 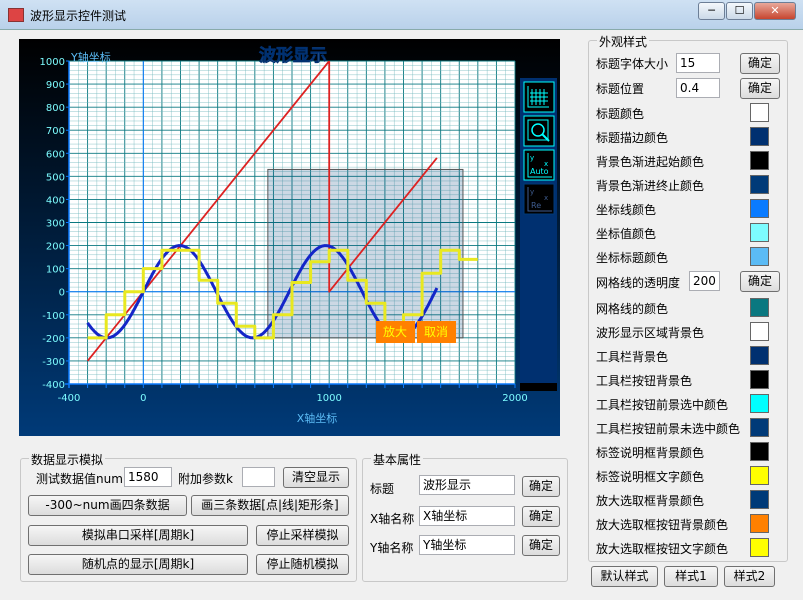 What do you see at coordinates (55, 270) in the screenshot?
I see `y-tick-label: 100` at bounding box center [55, 270].